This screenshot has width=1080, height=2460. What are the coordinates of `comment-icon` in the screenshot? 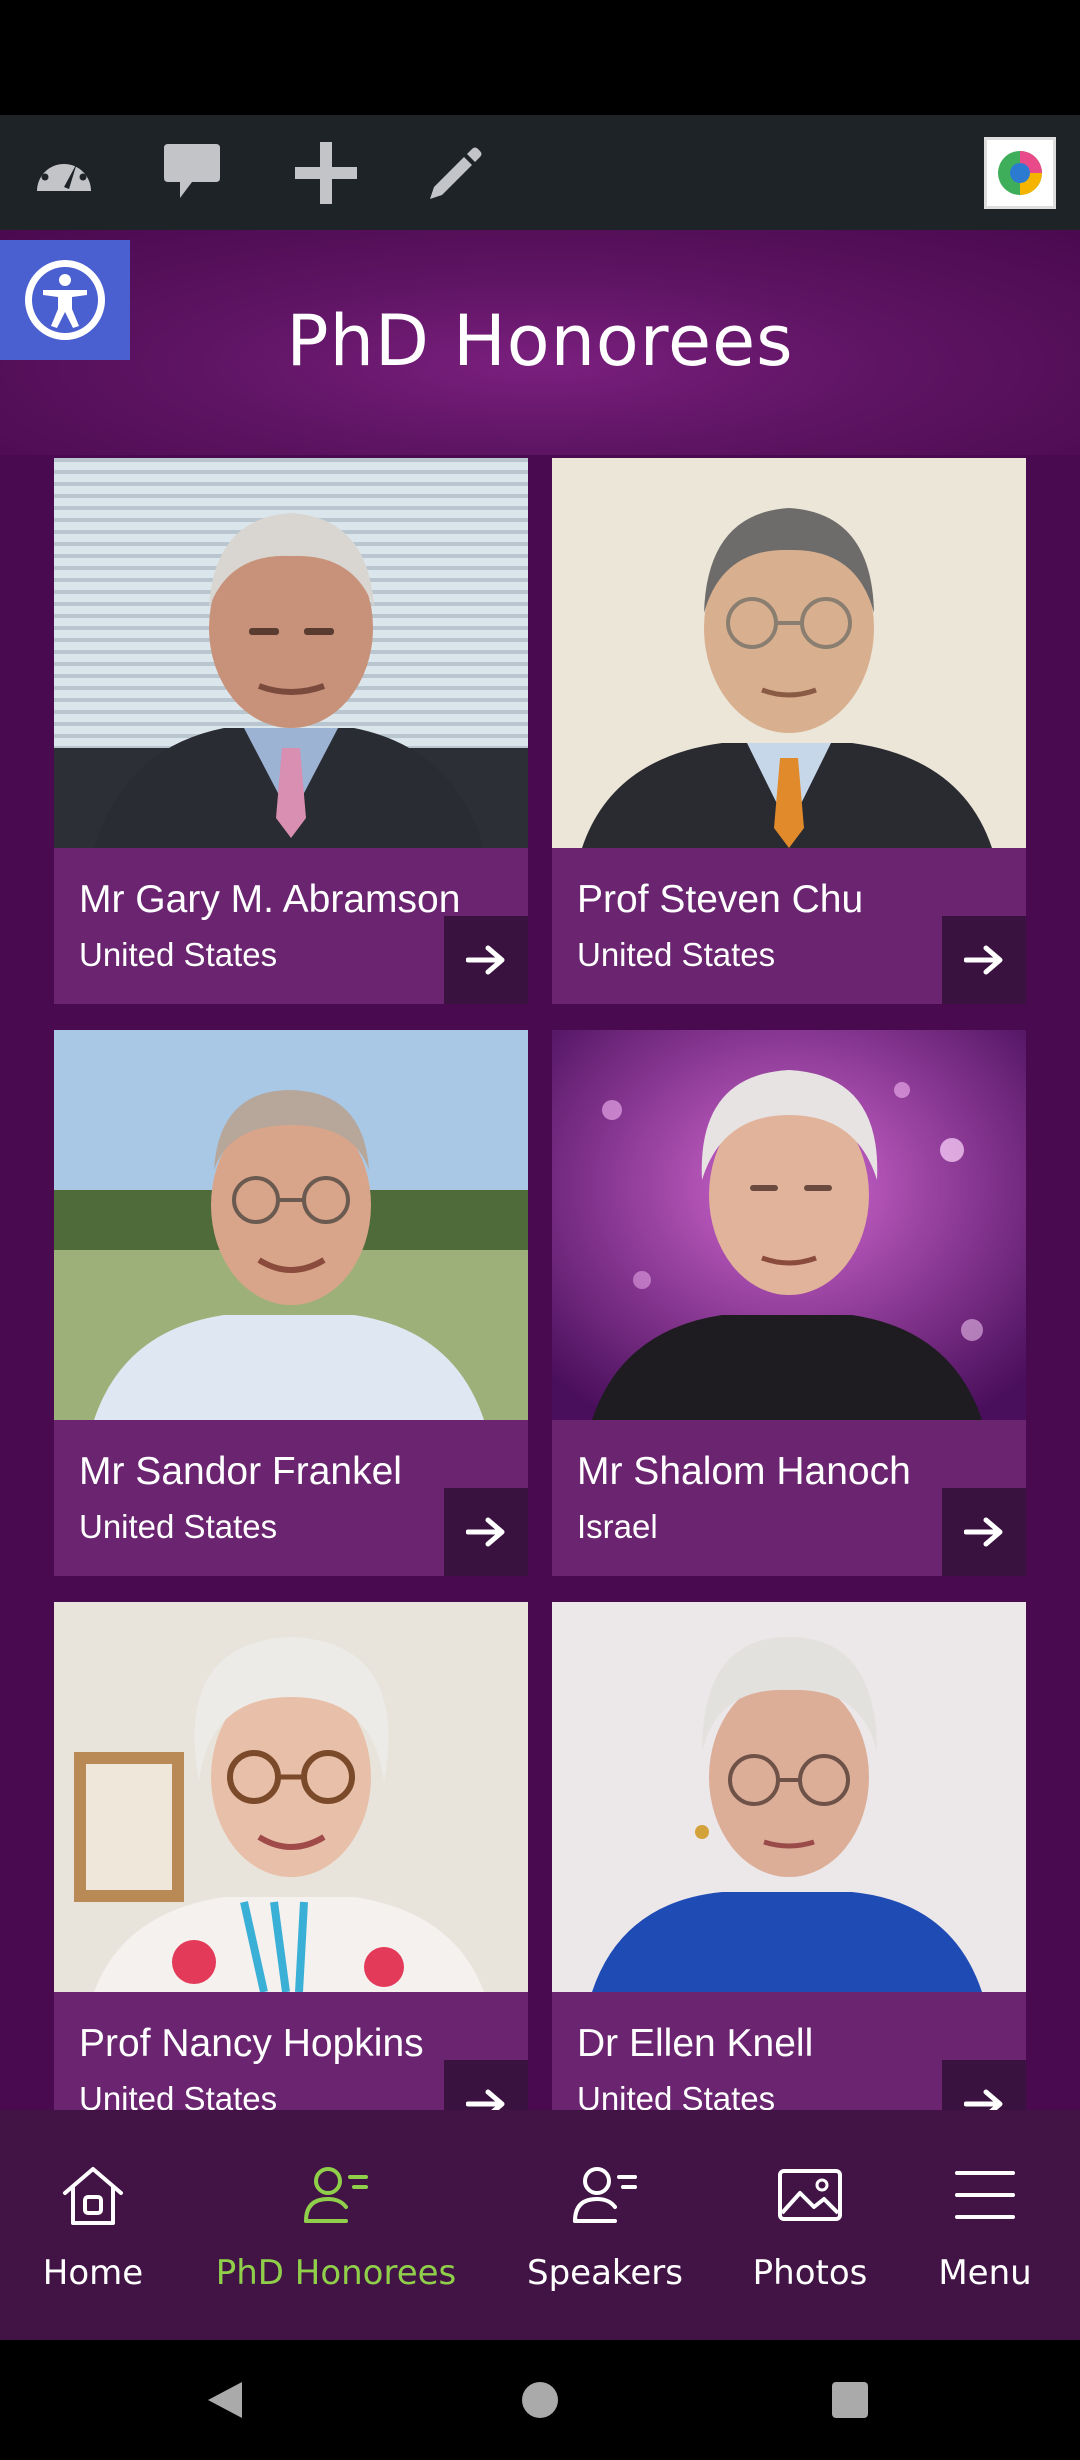 It's located at (192, 173).